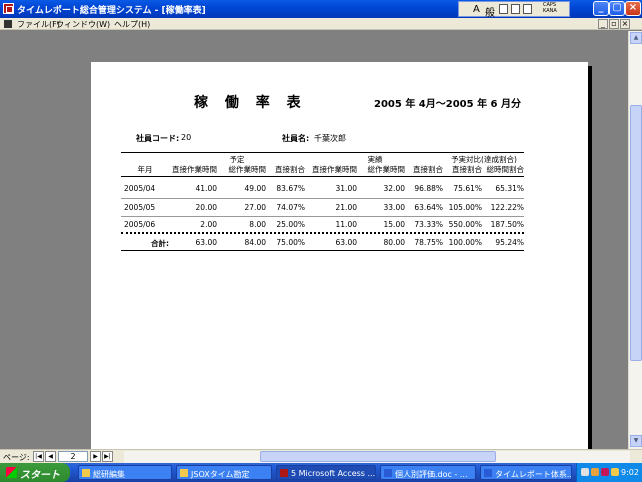  What do you see at coordinates (633, 8) in the screenshot?
I see `close-button: ×` at bounding box center [633, 8].